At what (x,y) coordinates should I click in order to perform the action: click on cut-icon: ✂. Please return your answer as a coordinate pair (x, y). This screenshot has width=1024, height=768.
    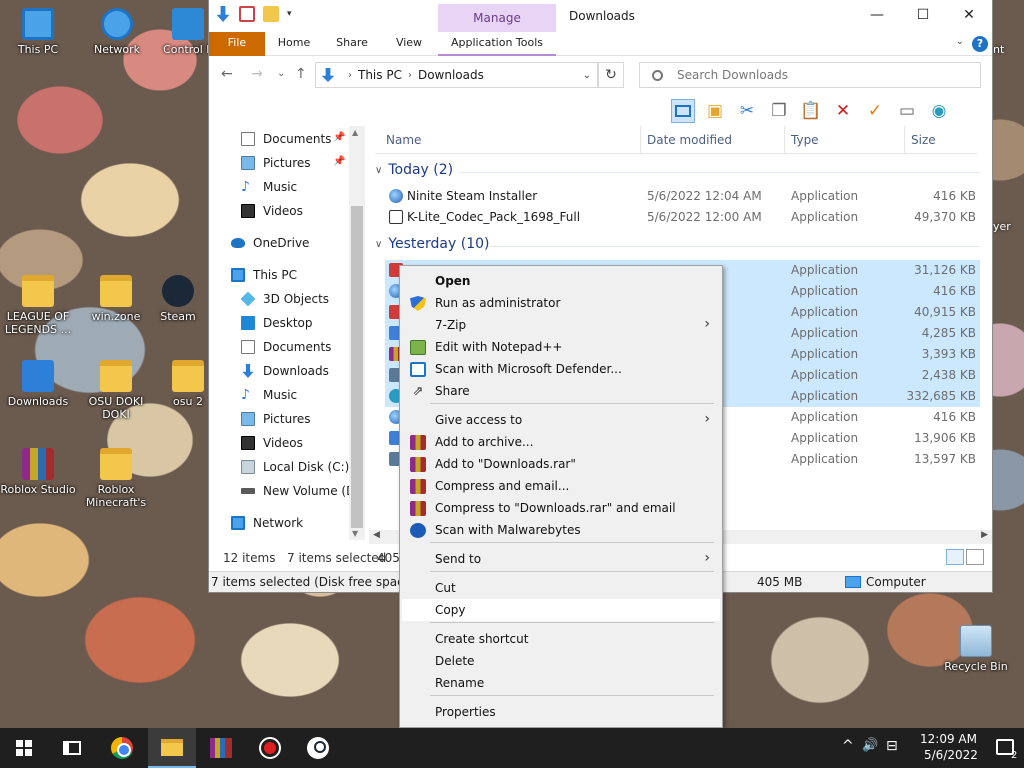
    Looking at the image, I should click on (747, 111).